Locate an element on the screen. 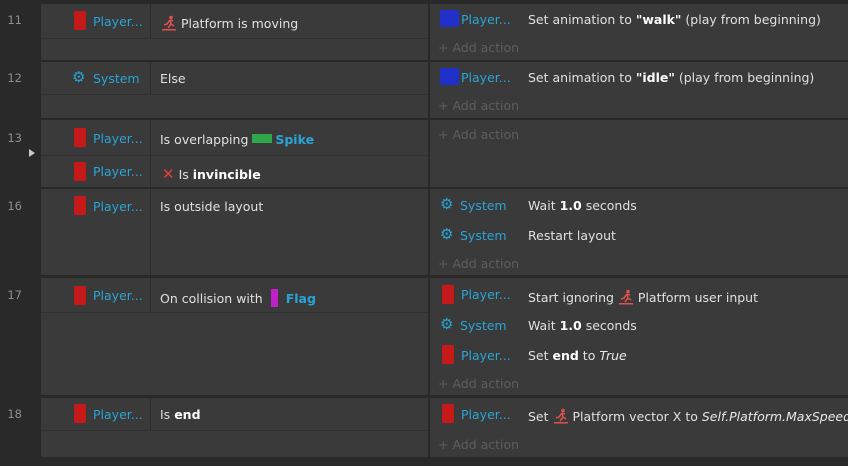 The width and height of the screenshot is (848, 466). event-line-number: 13 is located at coordinates (14, 138).